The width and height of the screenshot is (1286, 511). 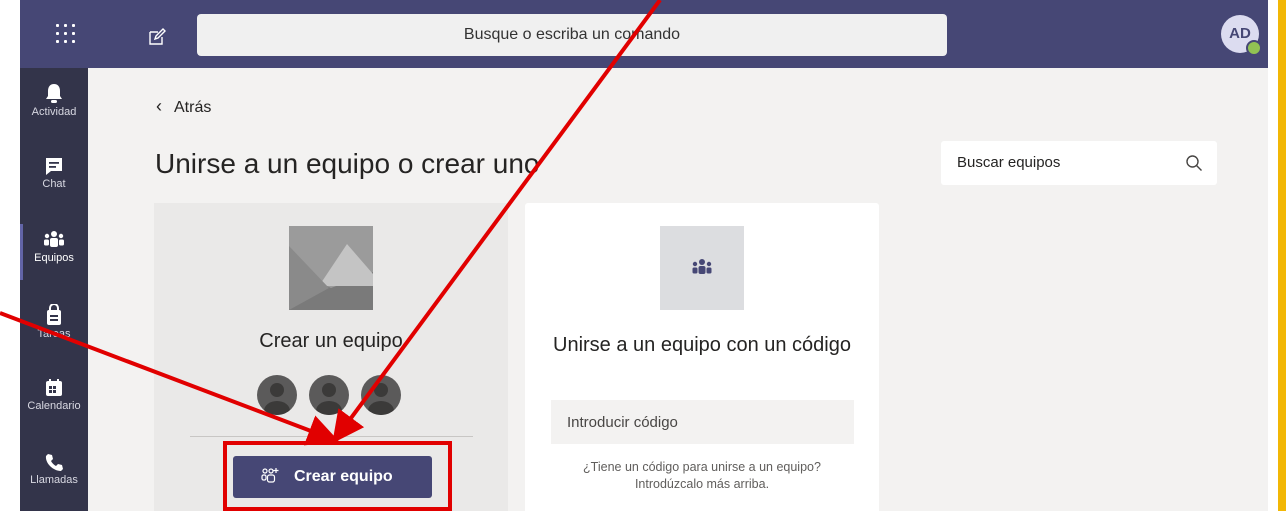 What do you see at coordinates (54, 334) in the screenshot?
I see `rail-label-tareas: Tareas` at bounding box center [54, 334].